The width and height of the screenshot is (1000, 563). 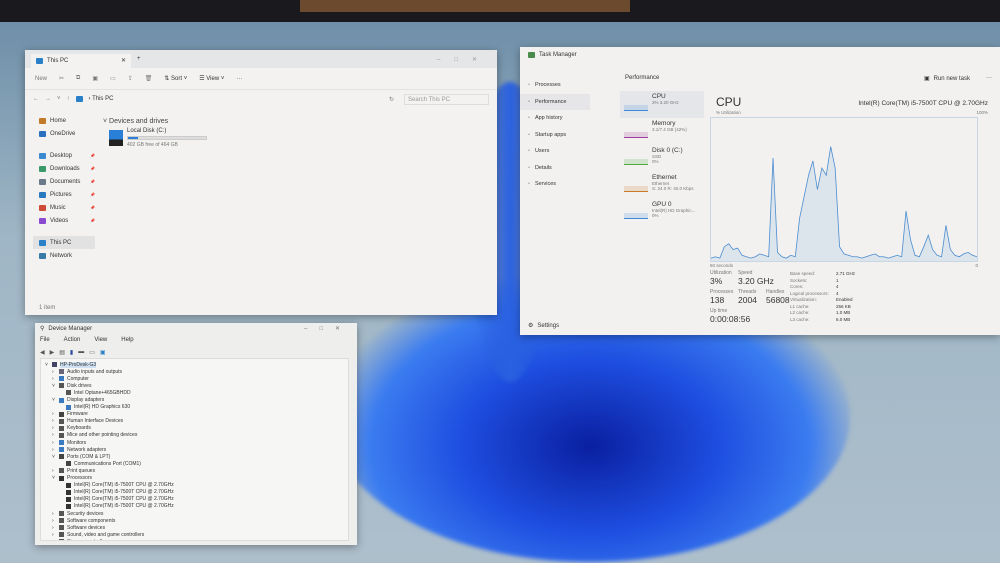 I want to click on sidebar-item-users: ◦ Users, so click(x=555, y=151).